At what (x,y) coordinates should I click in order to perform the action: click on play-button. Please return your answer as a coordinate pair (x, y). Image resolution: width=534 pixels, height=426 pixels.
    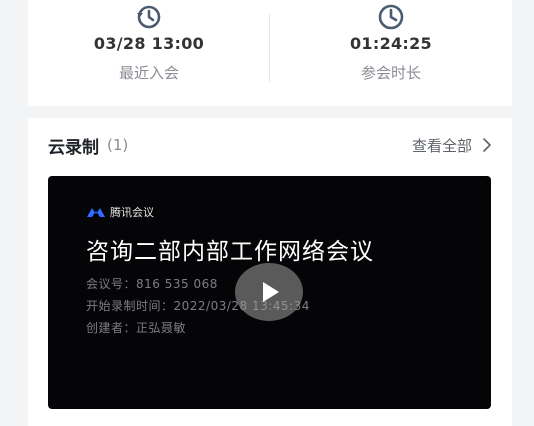
    Looking at the image, I should click on (269, 292).